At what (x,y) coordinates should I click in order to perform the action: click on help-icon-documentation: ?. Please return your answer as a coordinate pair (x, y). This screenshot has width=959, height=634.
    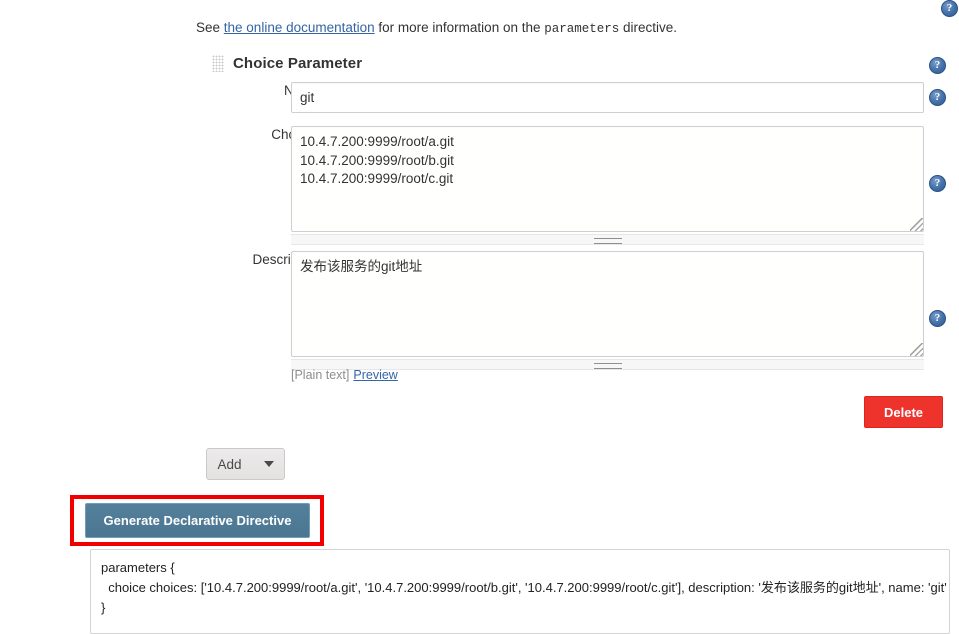
    Looking at the image, I should click on (949, 8).